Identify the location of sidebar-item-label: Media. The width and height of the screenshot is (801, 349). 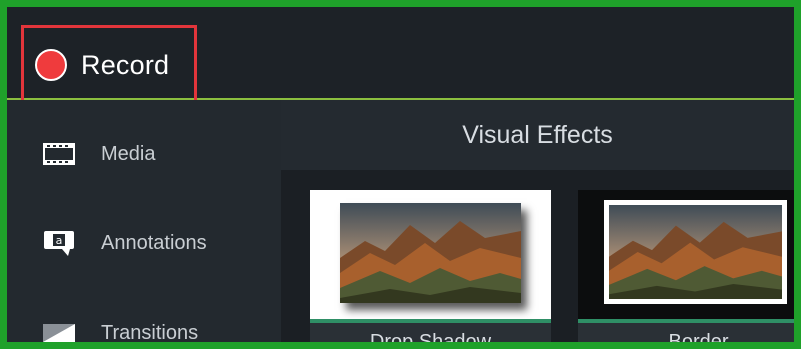
(128, 153).